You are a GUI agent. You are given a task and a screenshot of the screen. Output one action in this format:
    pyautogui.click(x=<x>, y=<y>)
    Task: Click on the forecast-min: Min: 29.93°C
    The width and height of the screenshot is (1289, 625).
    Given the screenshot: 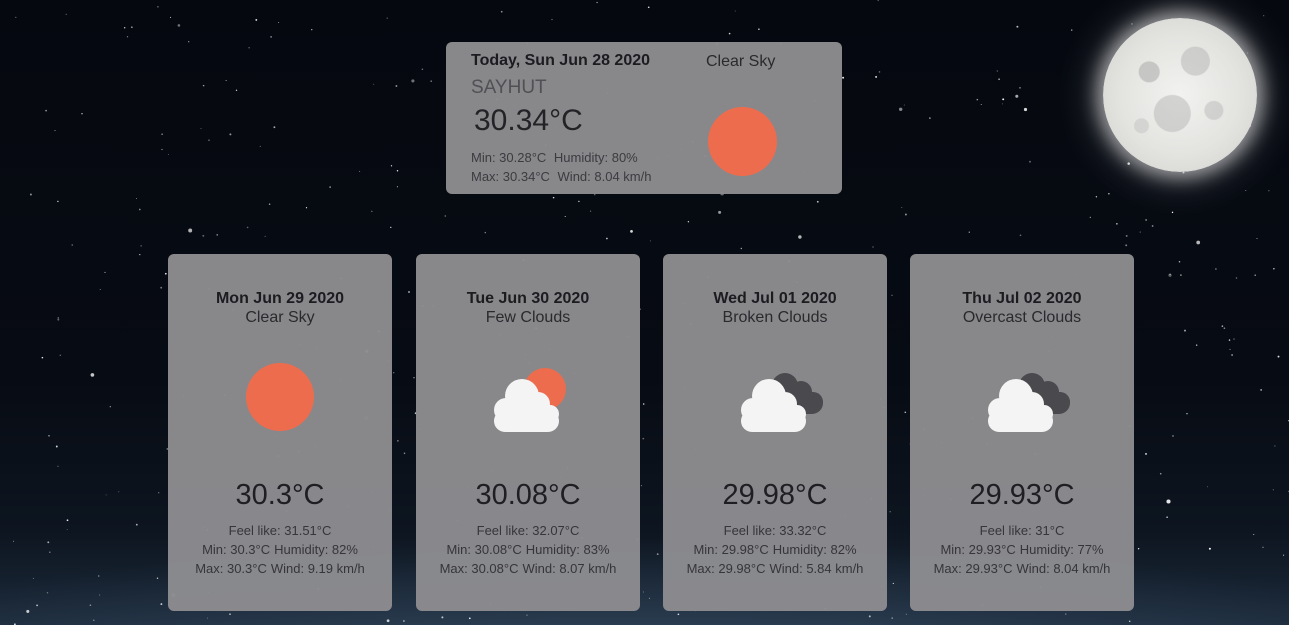 What is the action you would take?
    pyautogui.click(x=978, y=549)
    